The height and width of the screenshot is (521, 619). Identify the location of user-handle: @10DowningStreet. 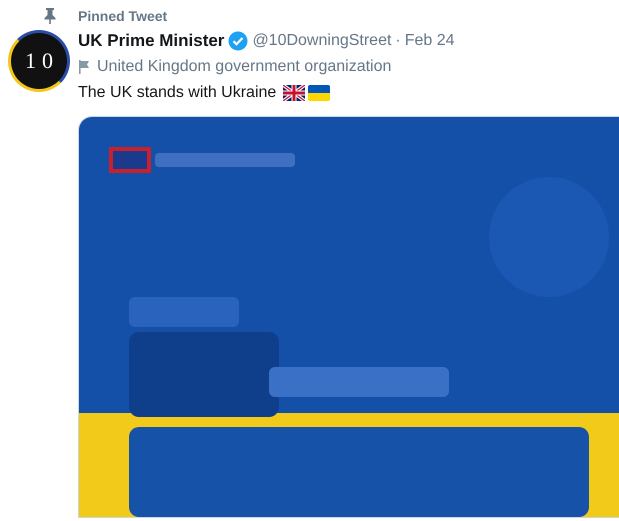
(322, 41).